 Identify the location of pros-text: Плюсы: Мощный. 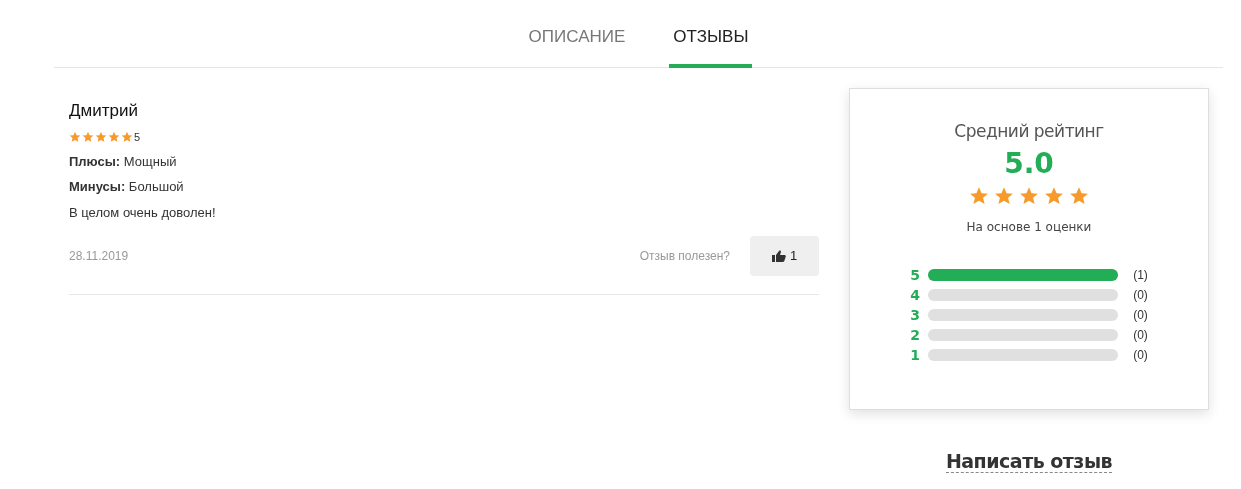
(123, 161).